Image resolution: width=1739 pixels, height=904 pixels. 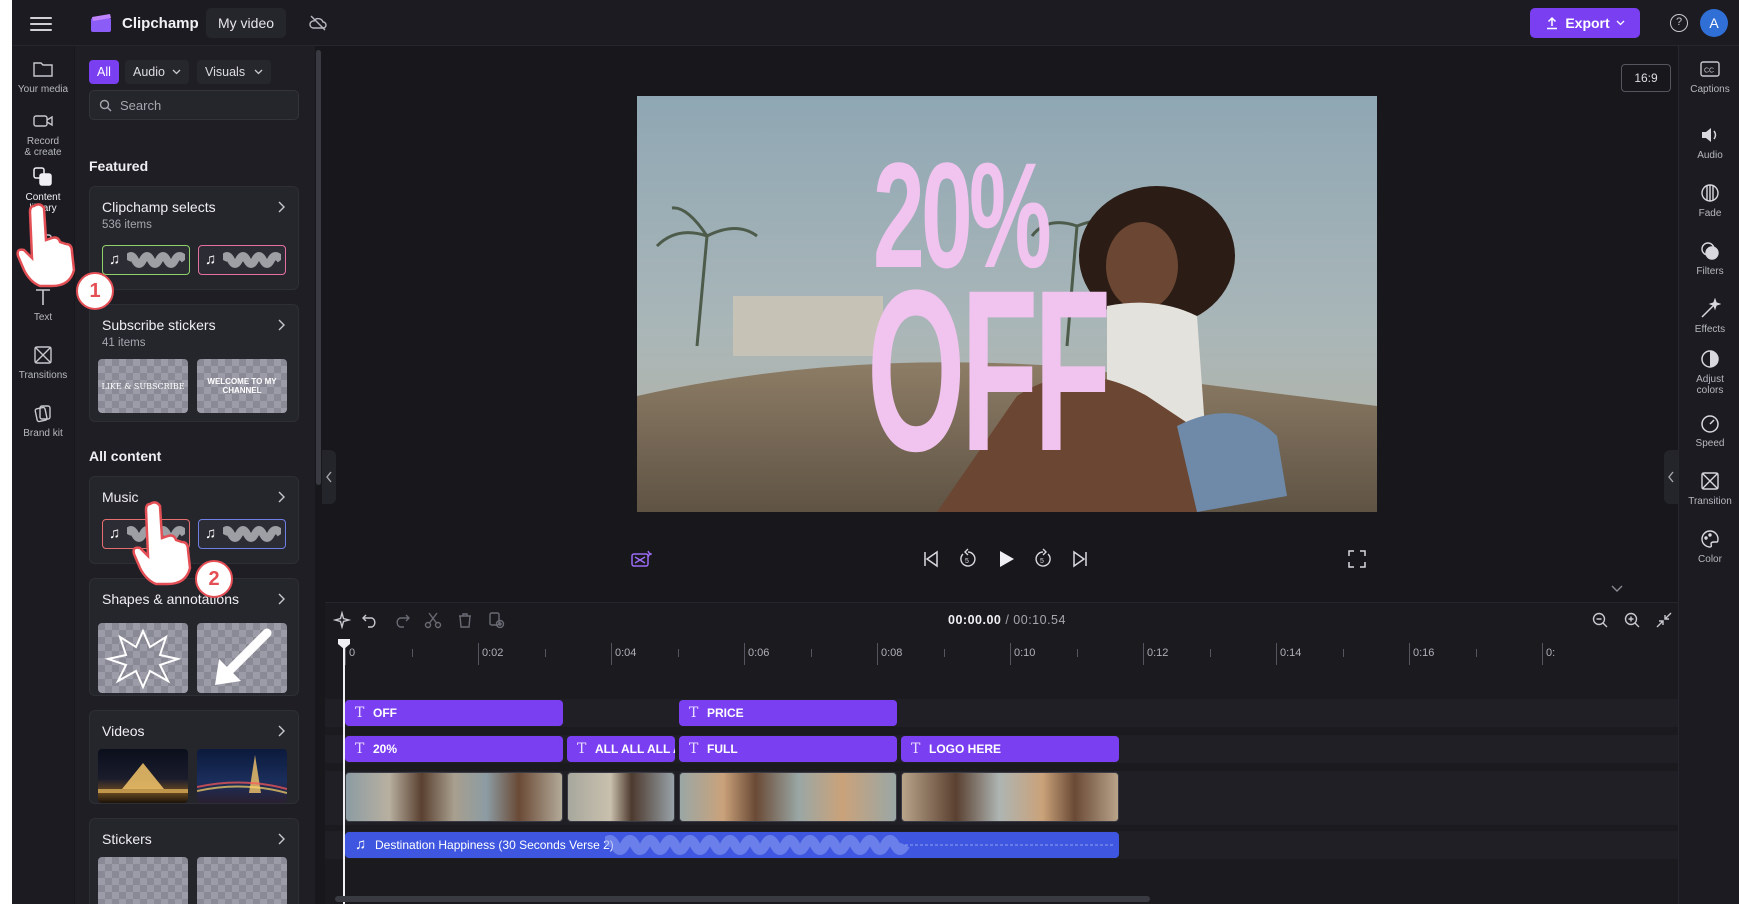 I want to click on fit-timeline-icon, so click(x=1664, y=620).